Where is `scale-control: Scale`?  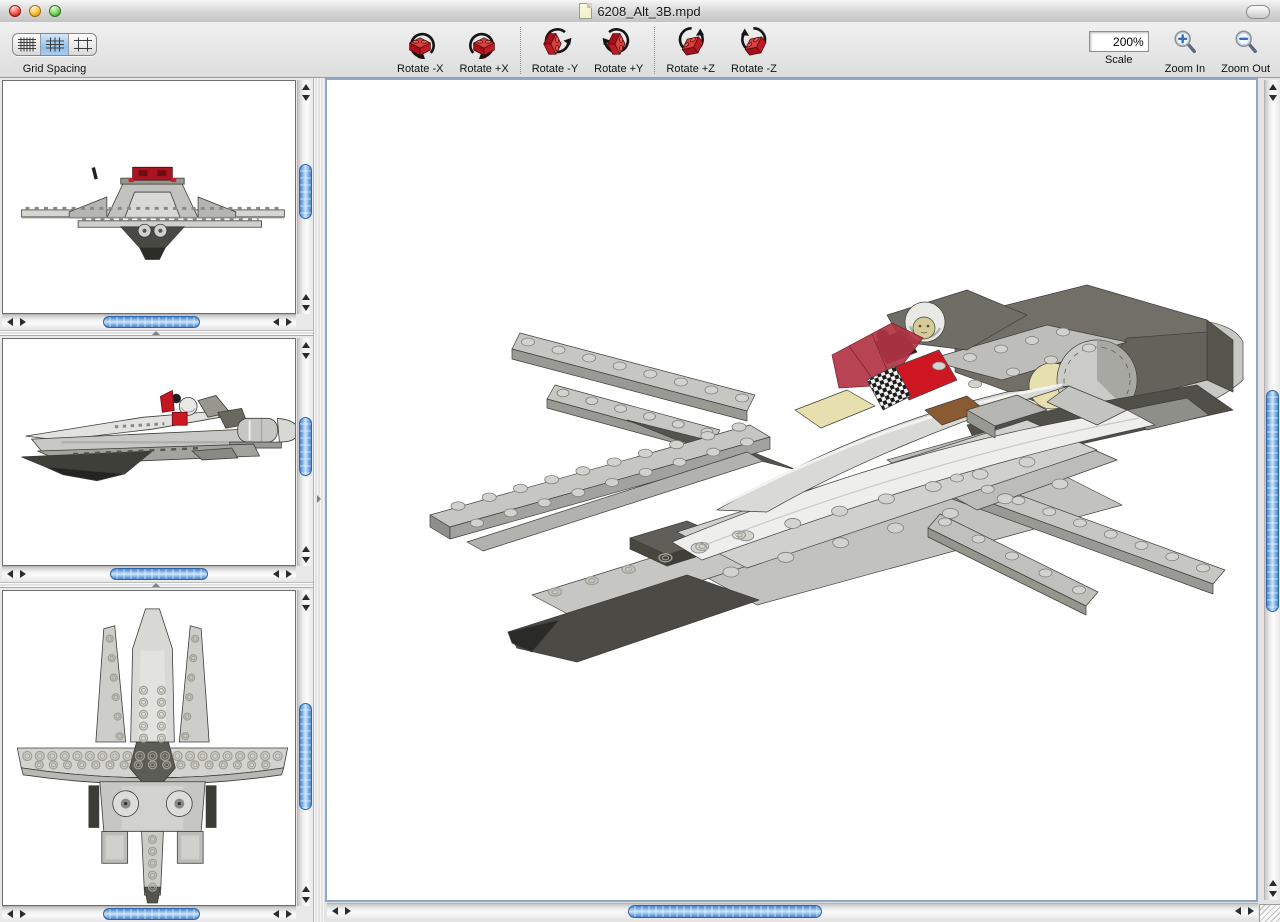 scale-control: Scale is located at coordinates (1118, 46).